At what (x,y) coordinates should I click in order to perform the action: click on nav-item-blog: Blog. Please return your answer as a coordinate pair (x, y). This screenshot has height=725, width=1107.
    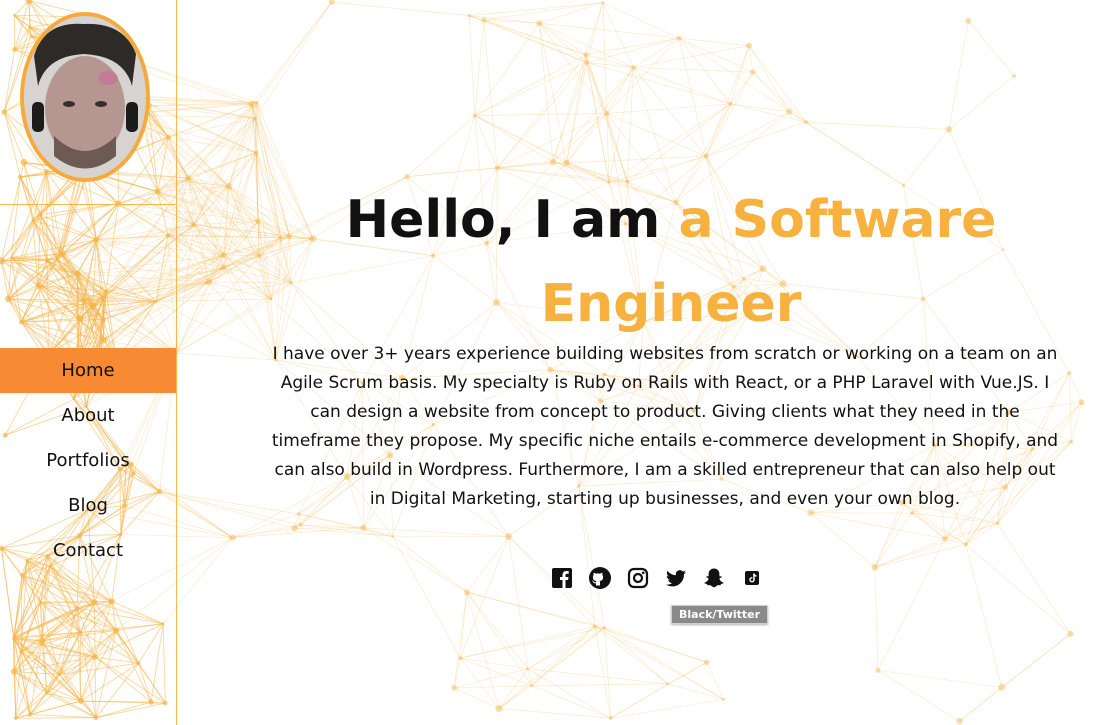
    Looking at the image, I should click on (88, 505).